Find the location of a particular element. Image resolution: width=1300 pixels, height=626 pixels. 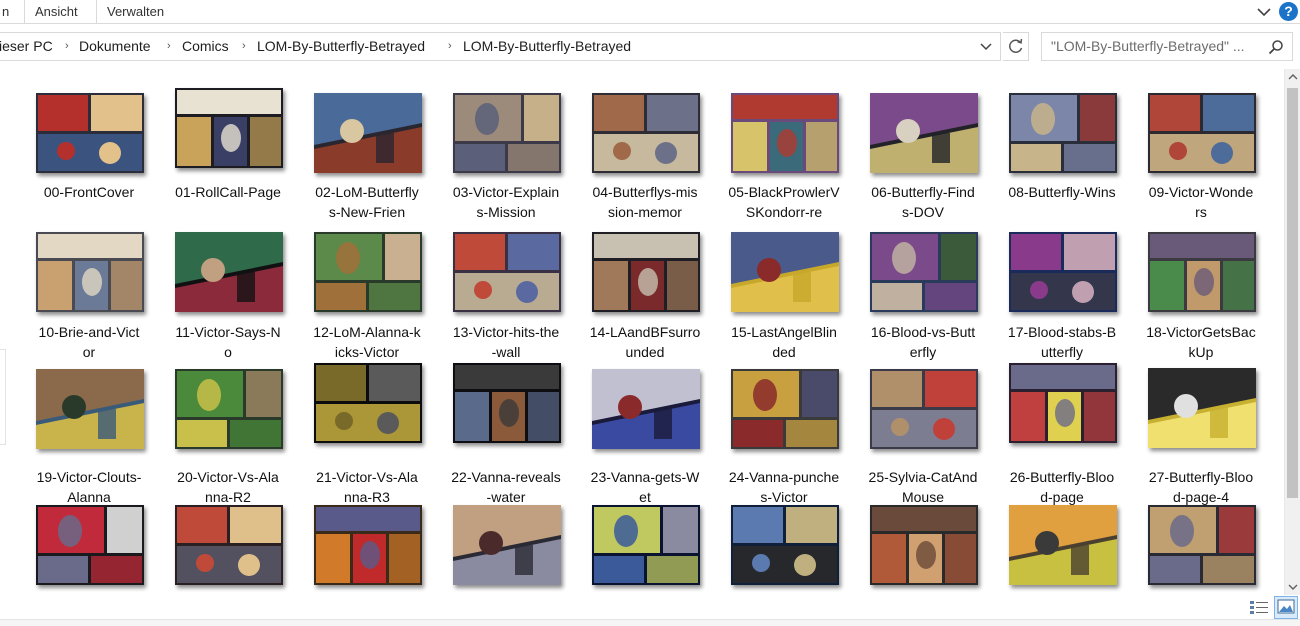

file-item: 12-LoM-Alanna-k icks-Victor is located at coordinates (367, 284).